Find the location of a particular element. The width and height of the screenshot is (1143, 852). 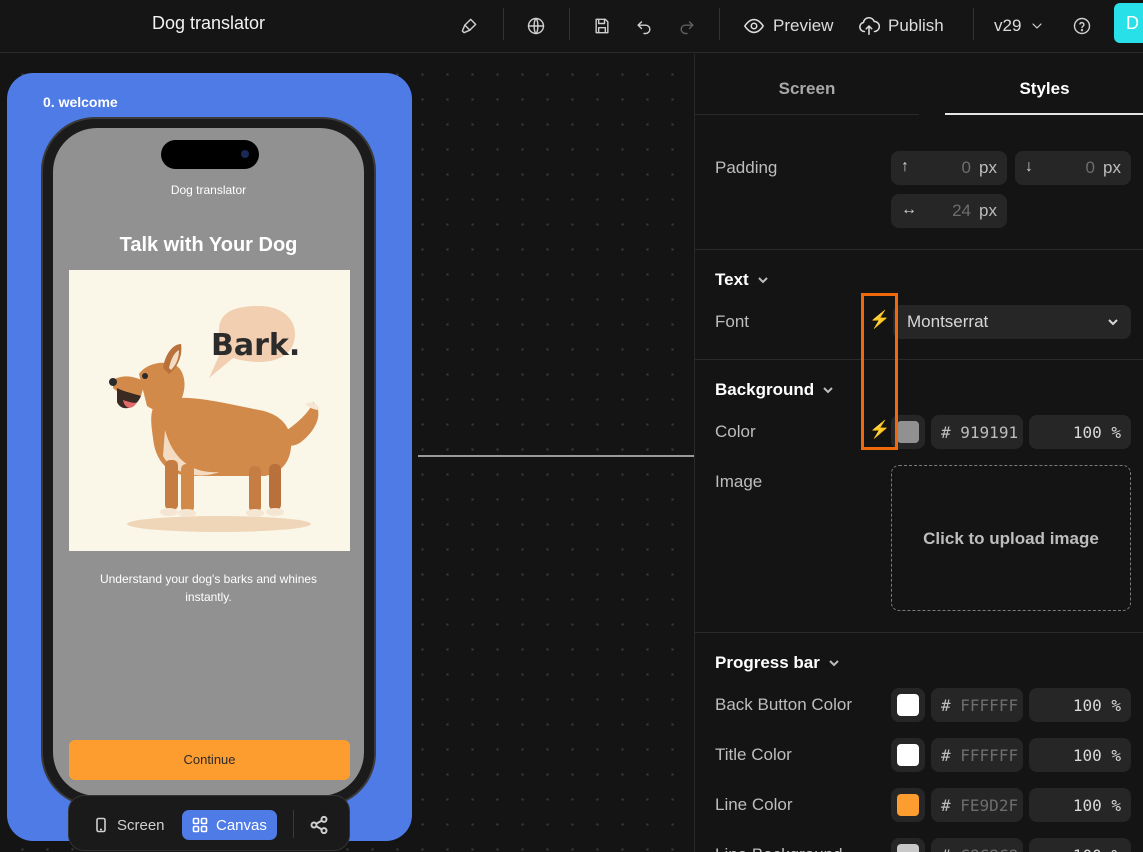

screen-header: Dog translator is located at coordinates (208, 190).